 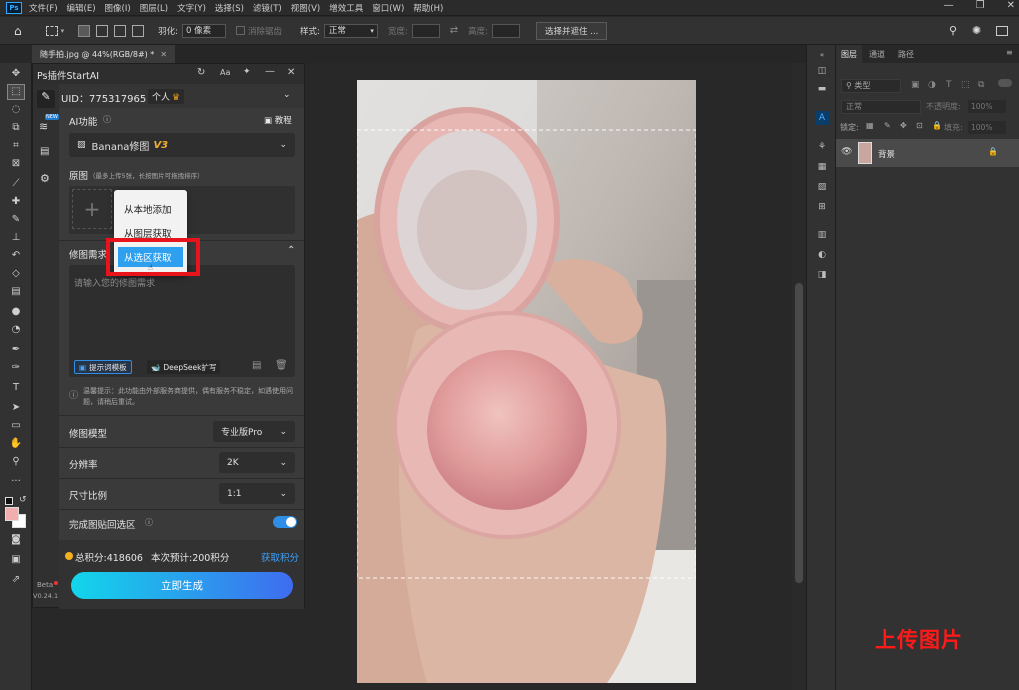 What do you see at coordinates (16, 184) in the screenshot?
I see `eyedropper-tool-icon: ⟋` at bounding box center [16, 184].